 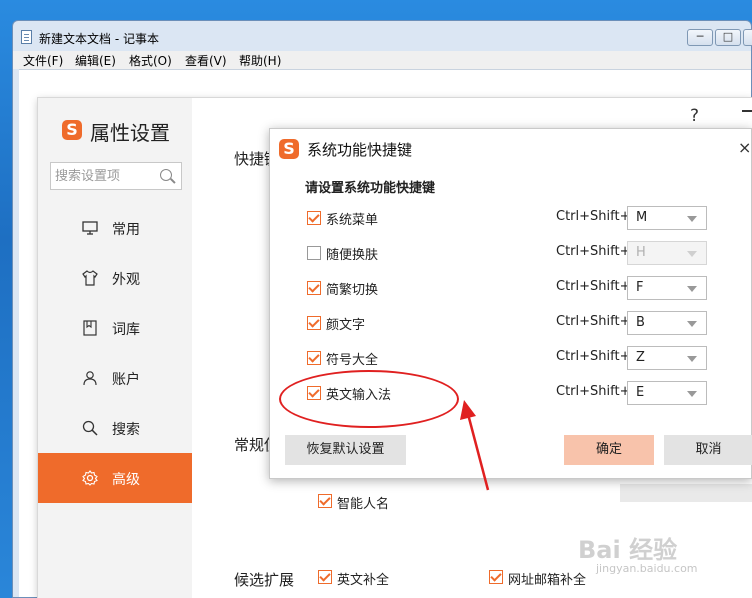 What do you see at coordinates (642, 217) in the screenshot?
I see `shortcut-key-value: M` at bounding box center [642, 217].